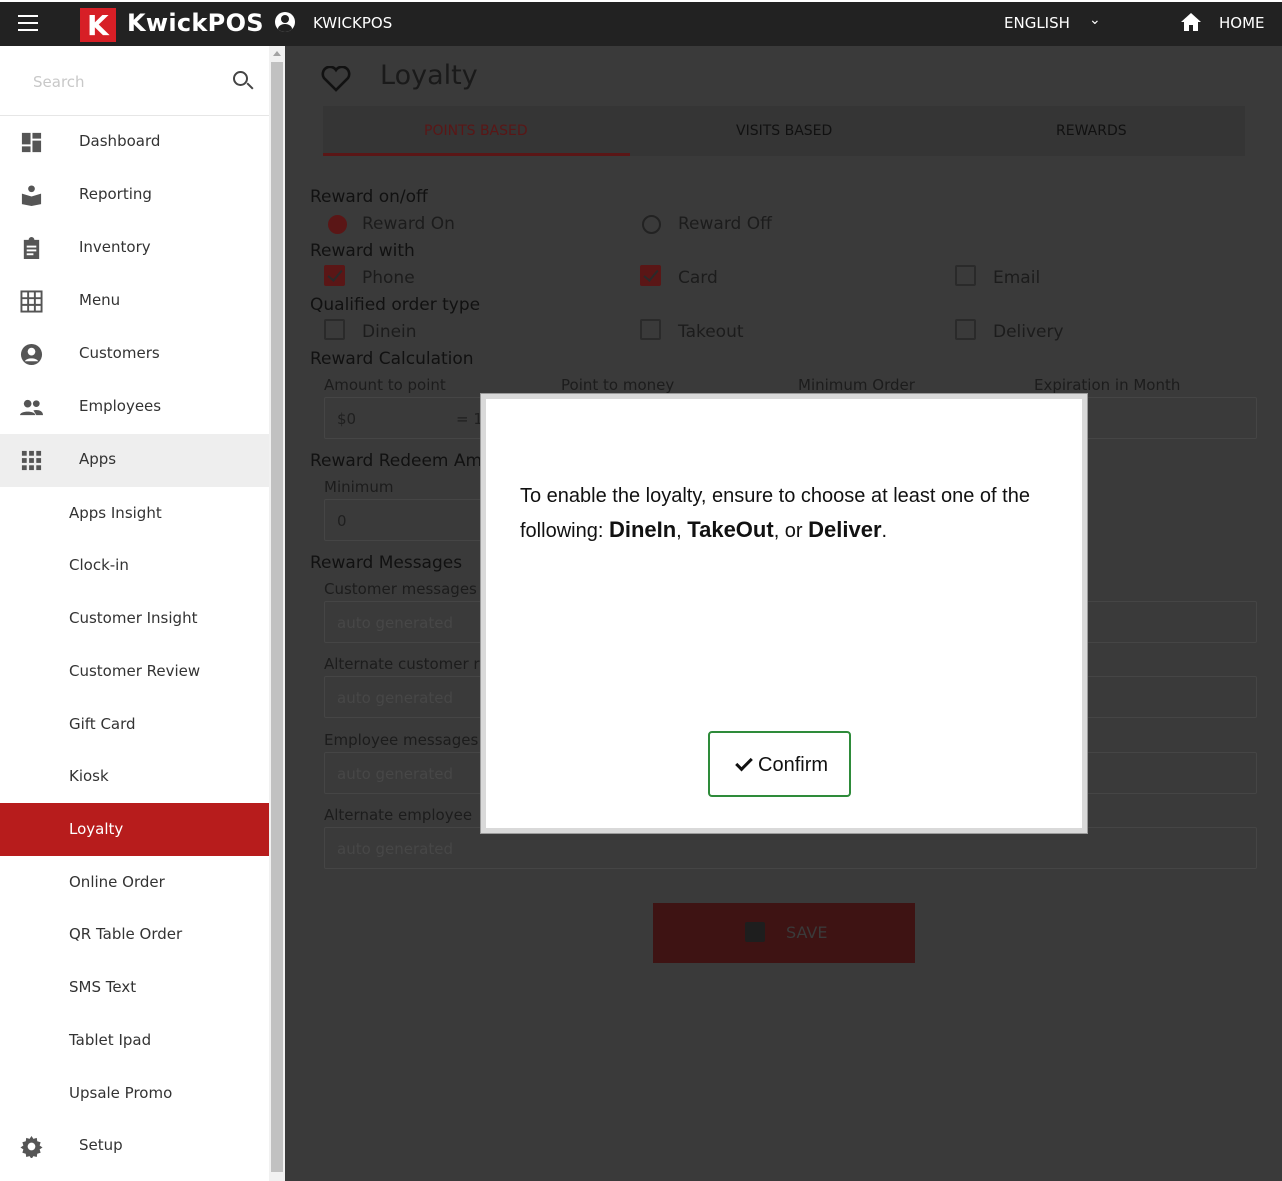 The height and width of the screenshot is (1181, 1282). Describe the element at coordinates (698, 278) in the screenshot. I see `card-label: Card` at that location.